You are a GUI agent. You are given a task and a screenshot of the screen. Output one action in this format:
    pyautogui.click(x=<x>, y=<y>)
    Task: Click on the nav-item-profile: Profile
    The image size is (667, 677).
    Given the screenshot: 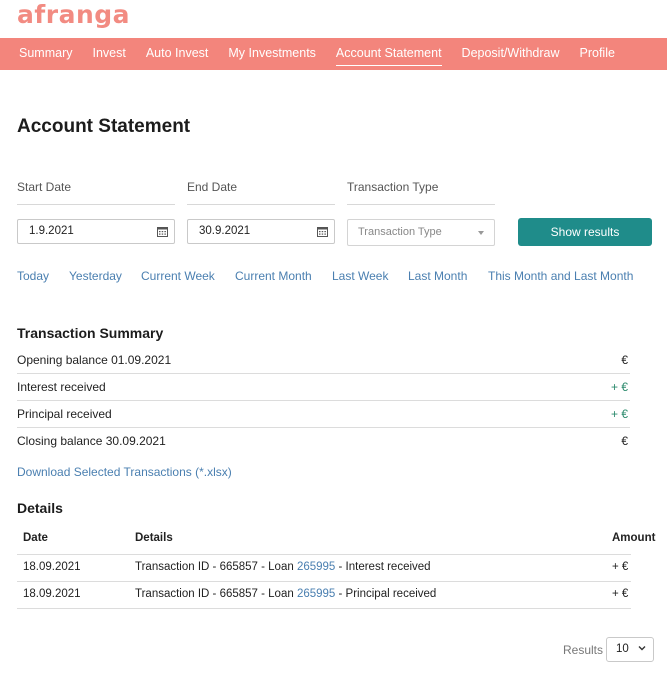 What is the action you would take?
    pyautogui.click(x=597, y=54)
    